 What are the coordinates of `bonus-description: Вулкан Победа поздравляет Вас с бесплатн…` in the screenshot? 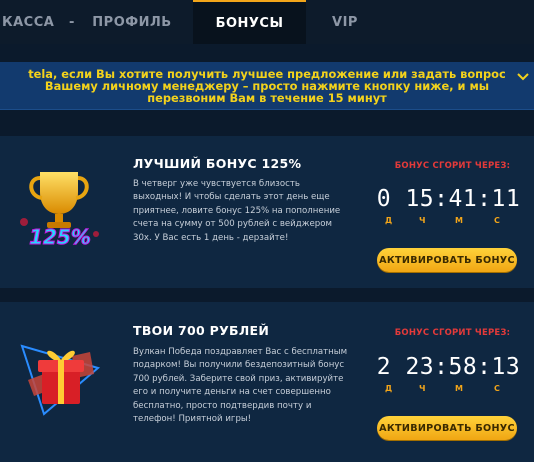 It's located at (240, 386).